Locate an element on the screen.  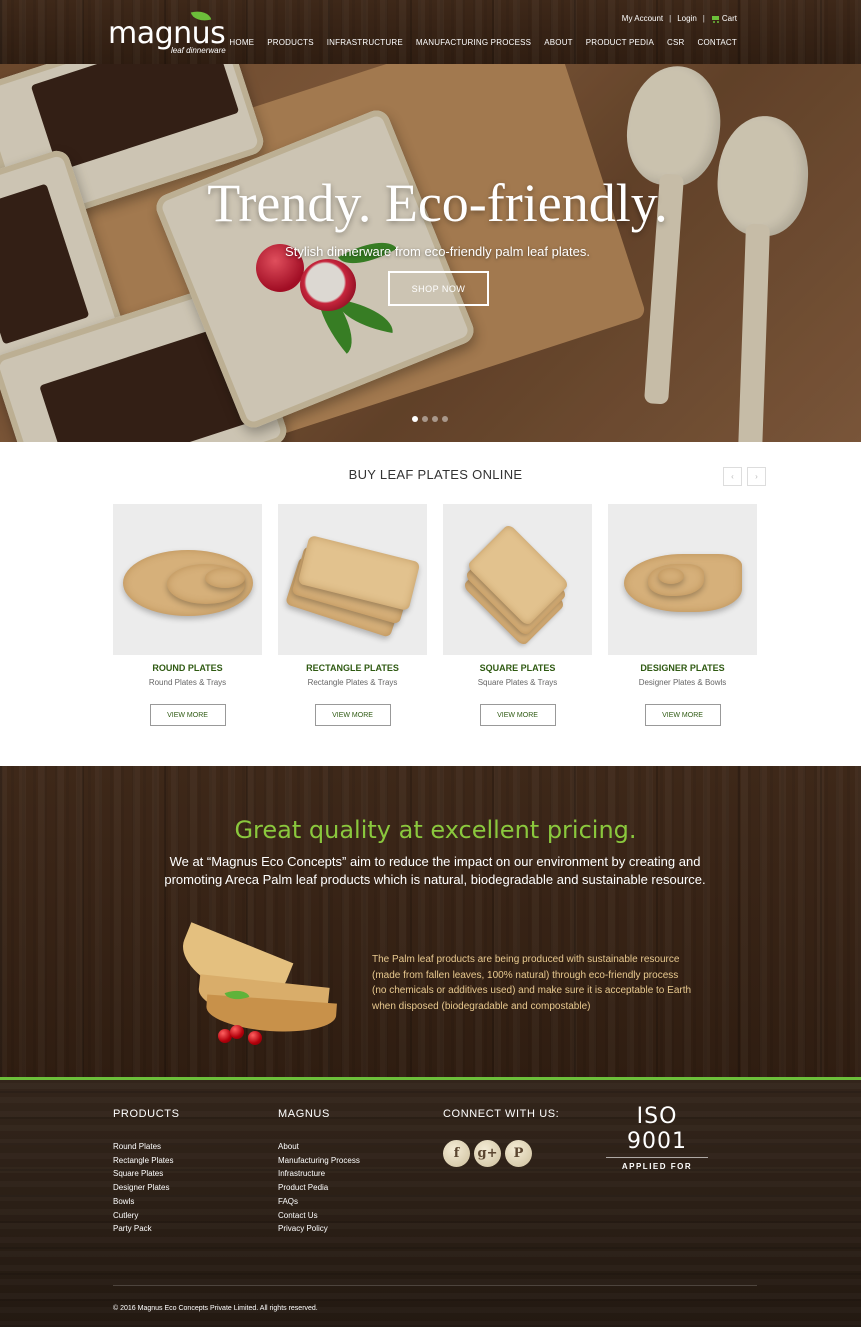
google-plus-icon: g+ is located at coordinates (487, 1153).